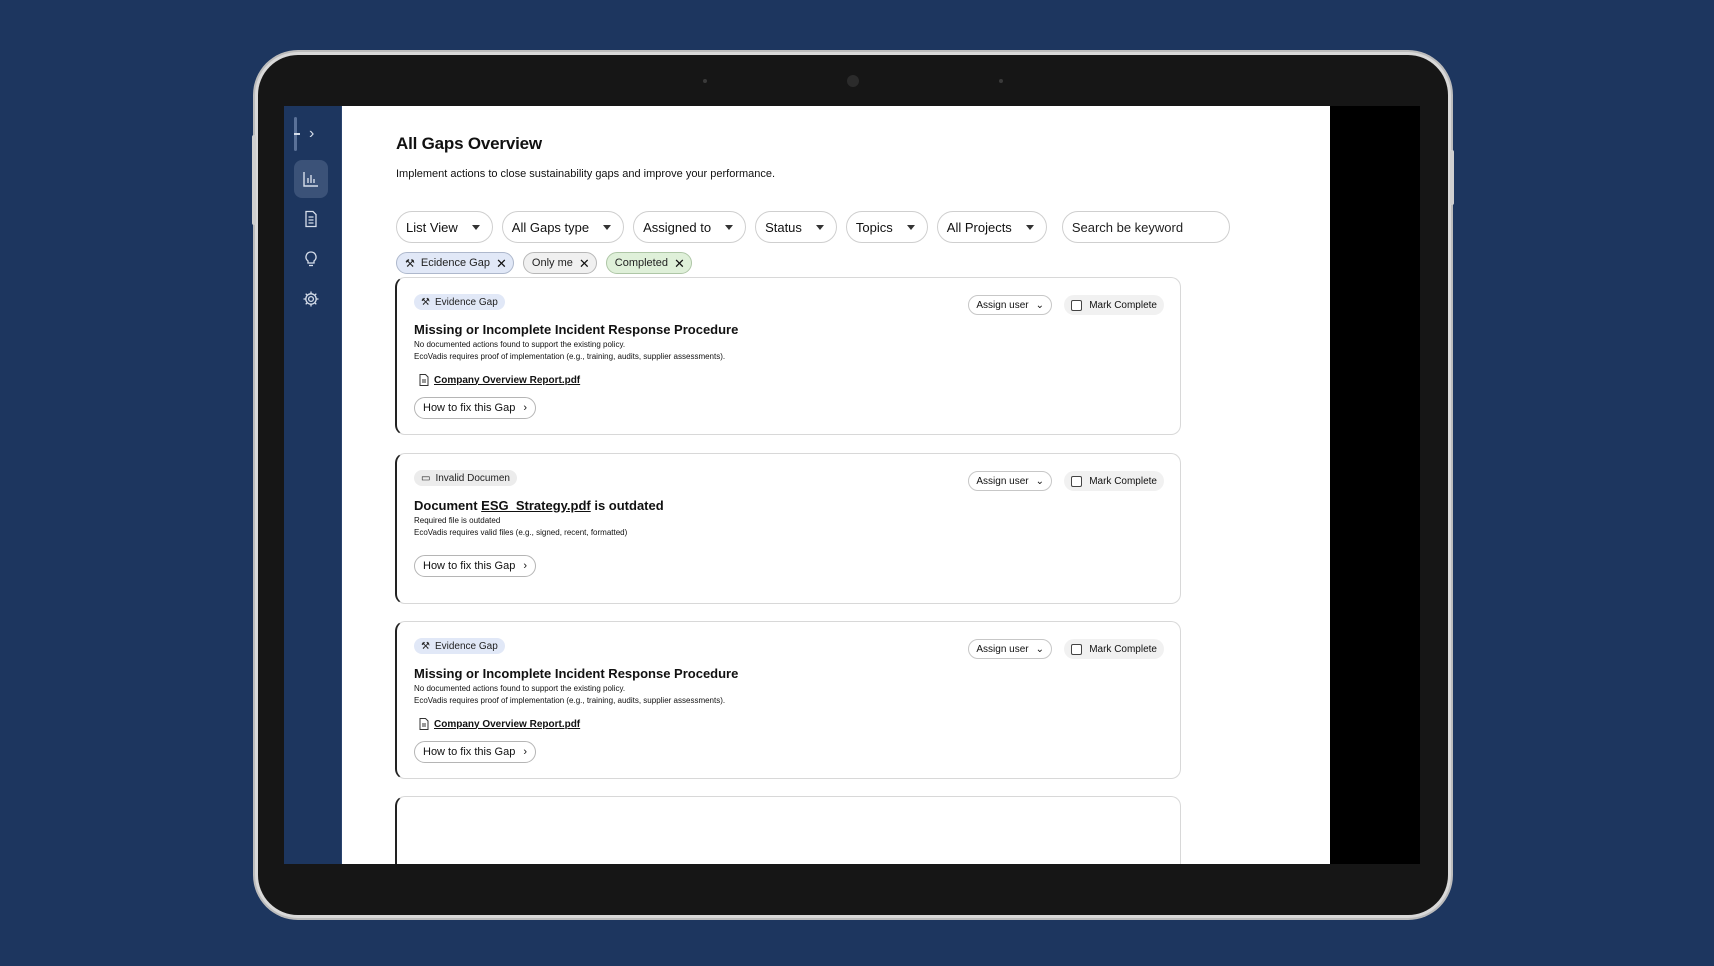 The width and height of the screenshot is (1714, 966). I want to click on sidebar-item-insights, so click(311, 259).